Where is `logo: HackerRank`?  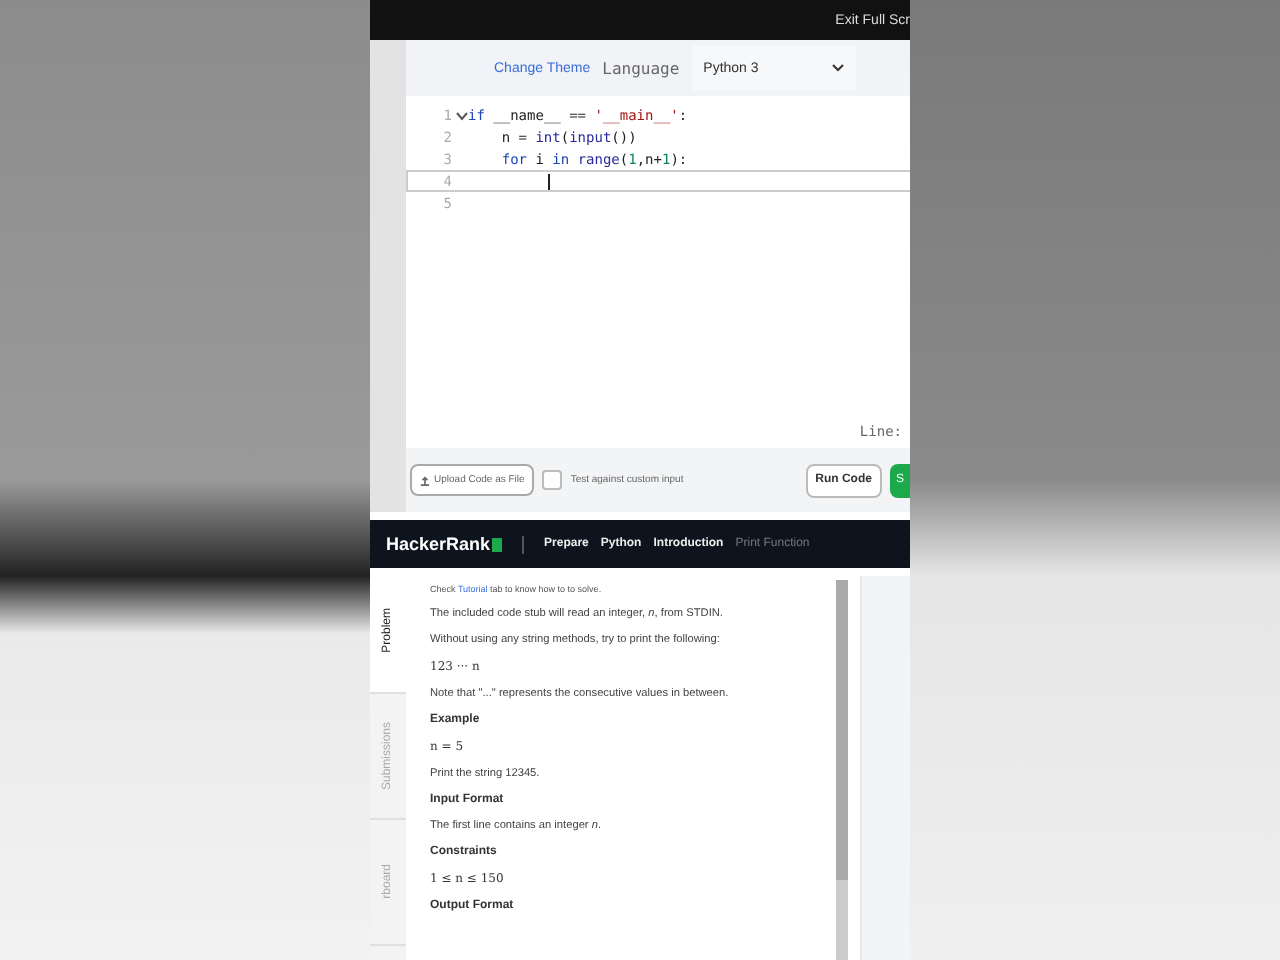
logo: HackerRank is located at coordinates (444, 544).